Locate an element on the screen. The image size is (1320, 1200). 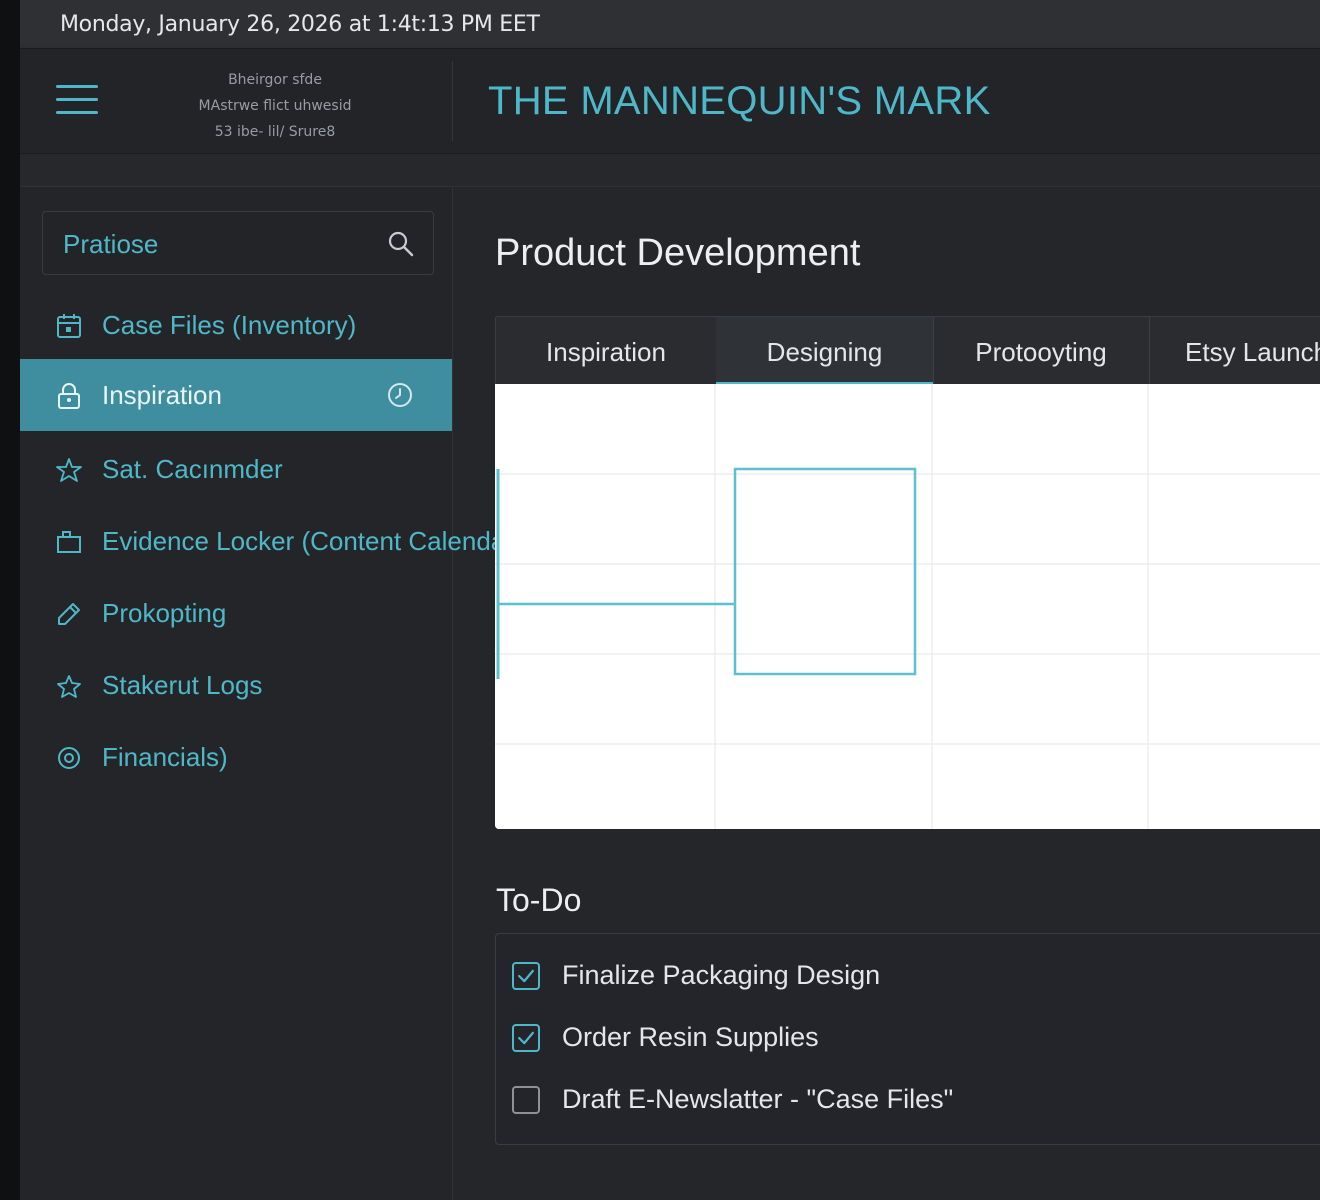
sidebar-item-label: Financials) is located at coordinates (165, 757).